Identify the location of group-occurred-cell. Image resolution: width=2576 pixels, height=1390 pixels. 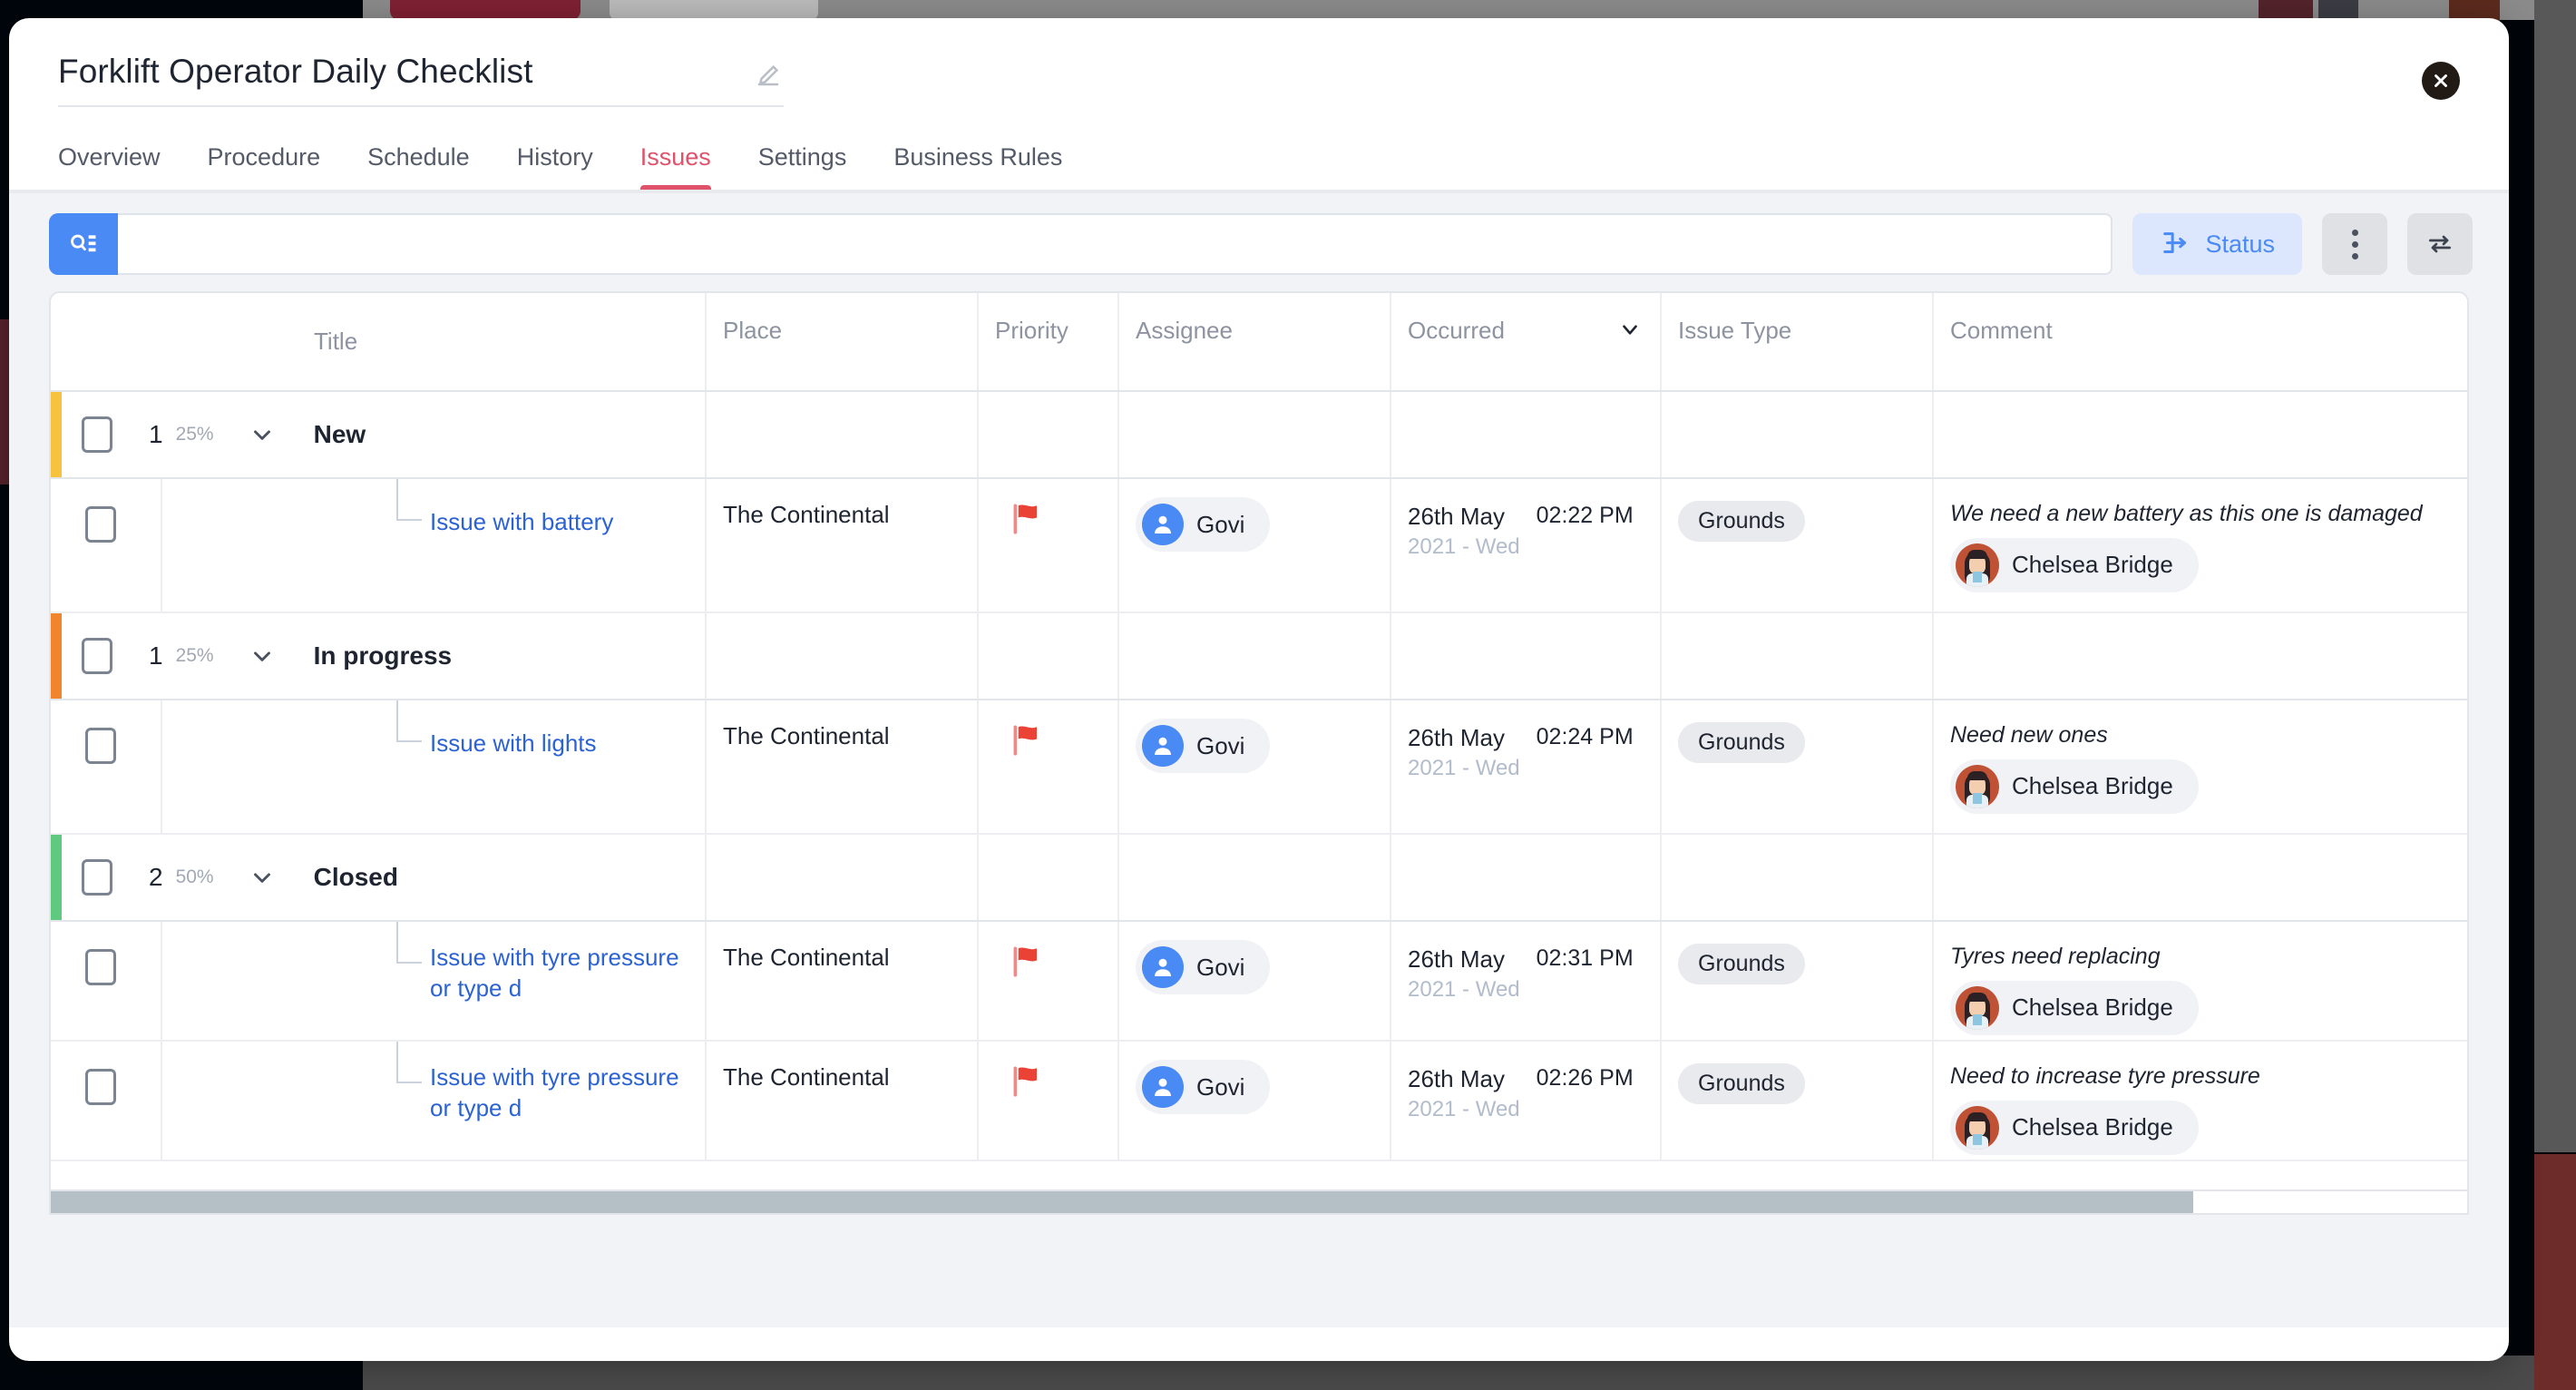
(1526, 656).